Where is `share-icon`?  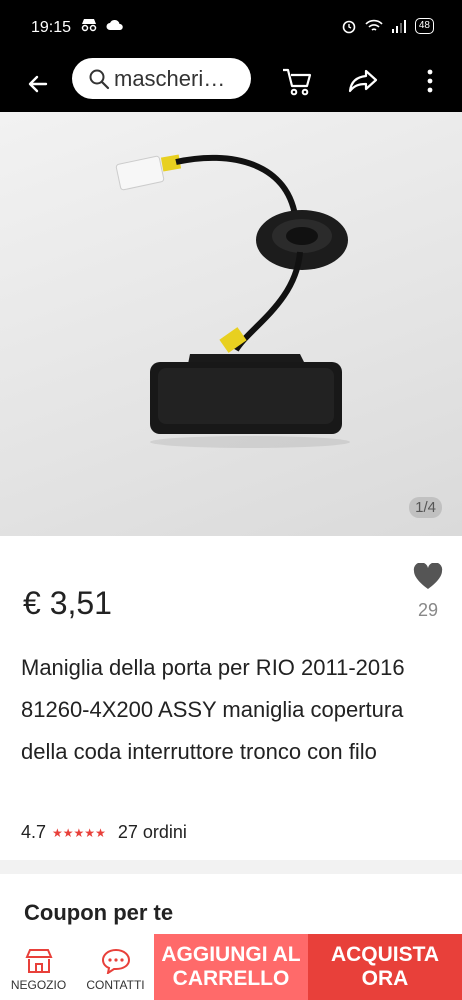 share-icon is located at coordinates (363, 81).